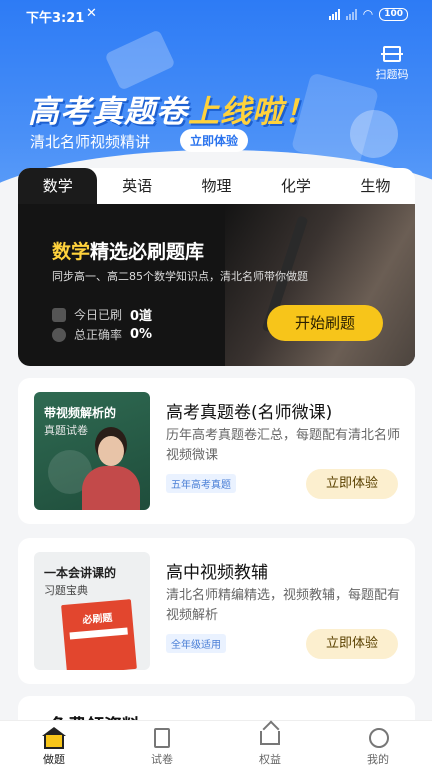 This screenshot has width=432, height=768. I want to click on nav-benefits: 权益, so click(270, 744).